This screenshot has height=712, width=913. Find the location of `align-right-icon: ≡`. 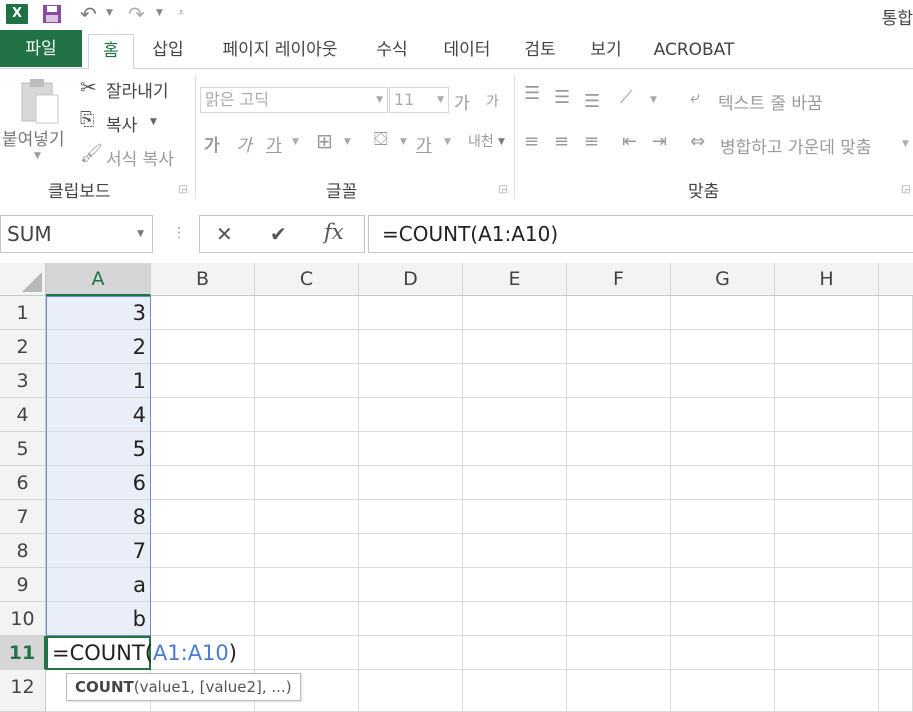

align-right-icon: ≡ is located at coordinates (591, 141).